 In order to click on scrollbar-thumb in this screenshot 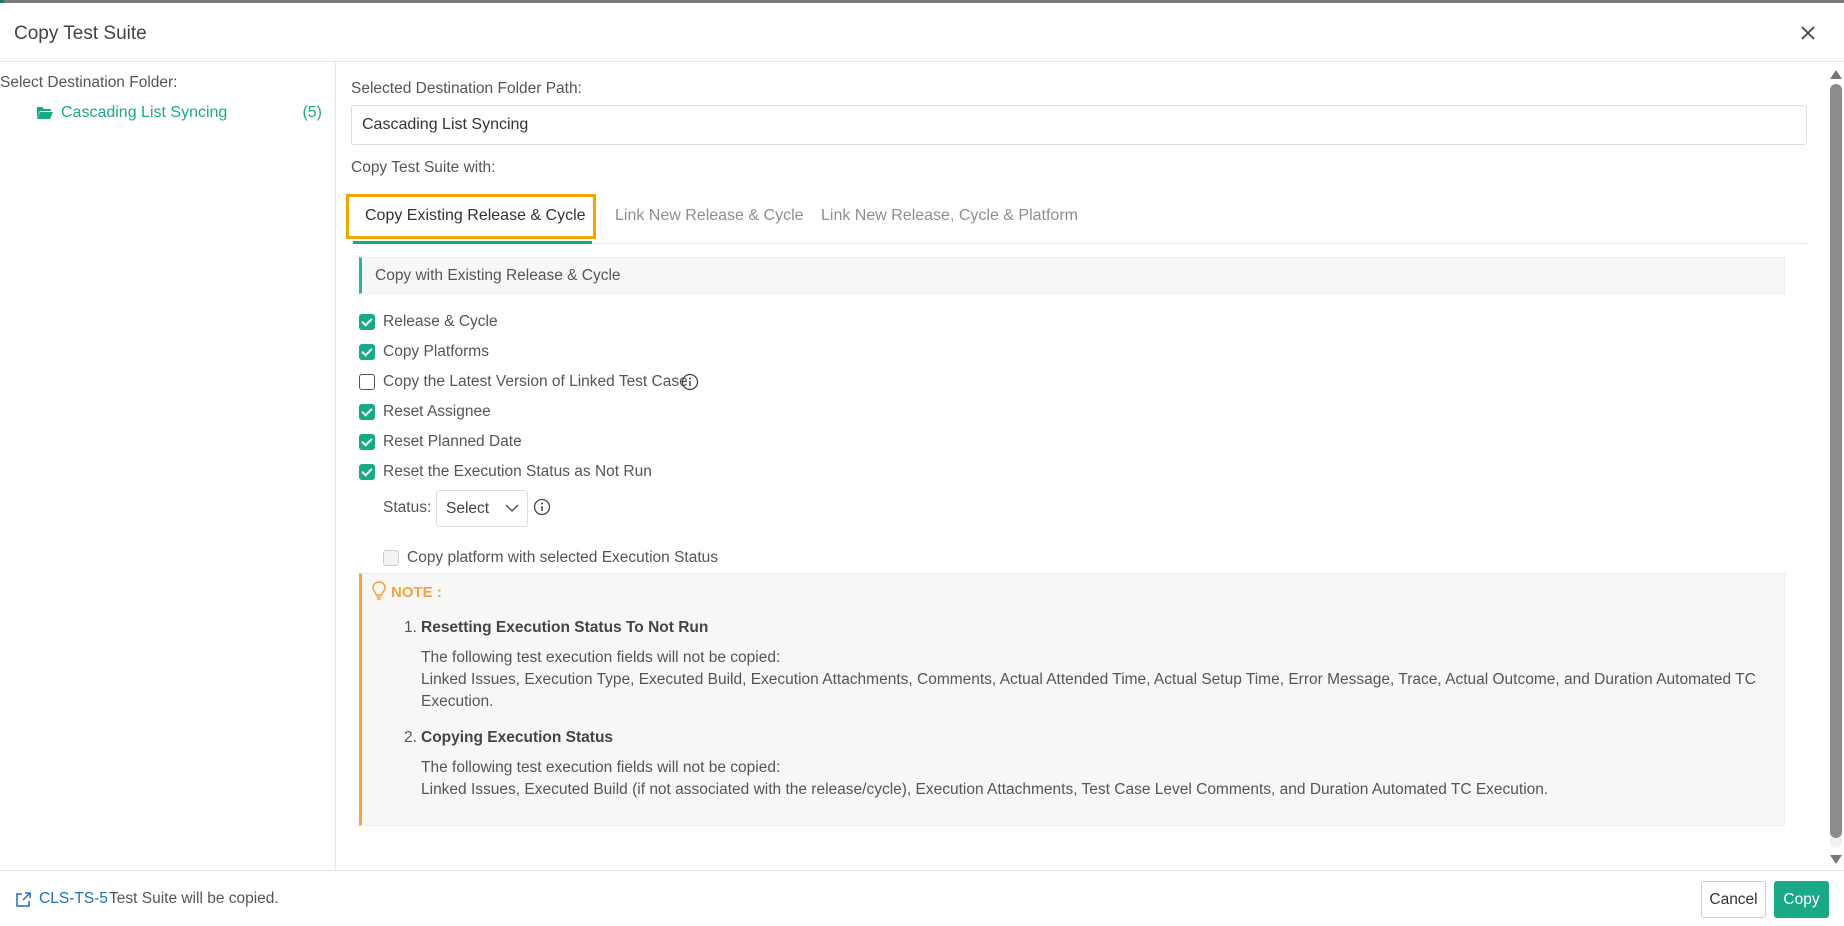, I will do `click(1836, 461)`.